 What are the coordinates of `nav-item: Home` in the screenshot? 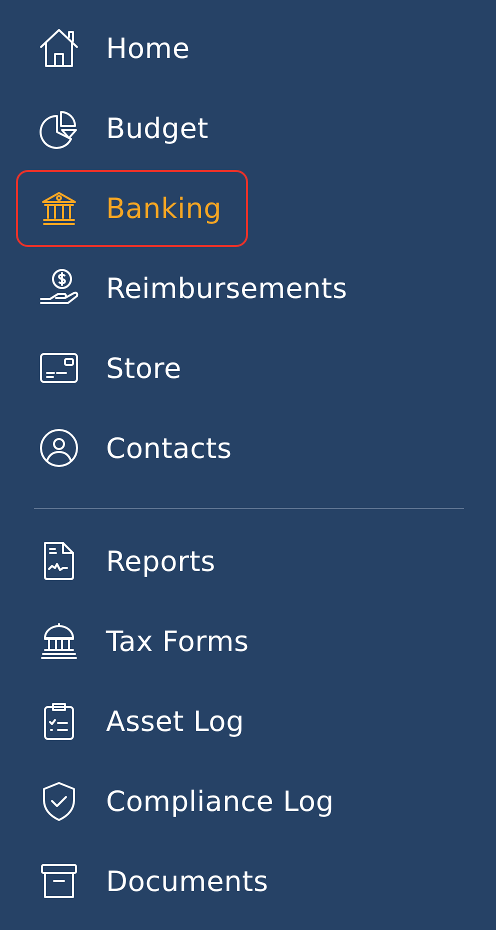 It's located at (116, 48).